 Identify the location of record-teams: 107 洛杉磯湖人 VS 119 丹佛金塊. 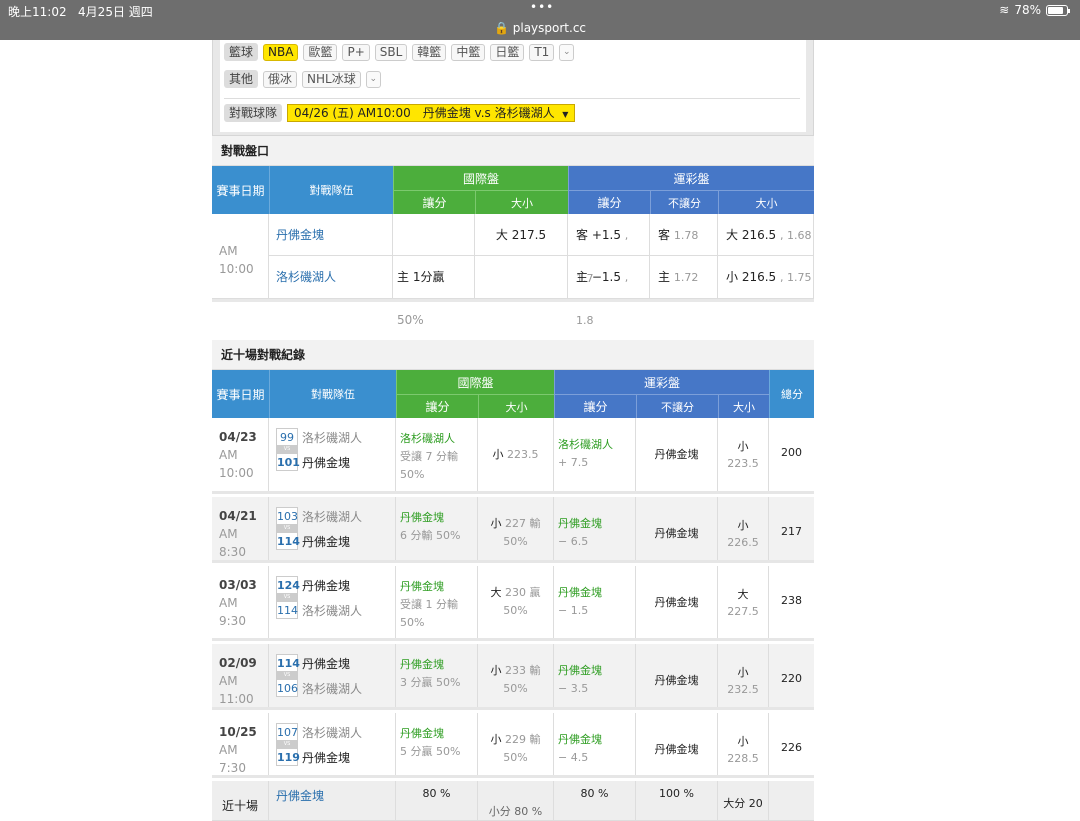
(332, 744).